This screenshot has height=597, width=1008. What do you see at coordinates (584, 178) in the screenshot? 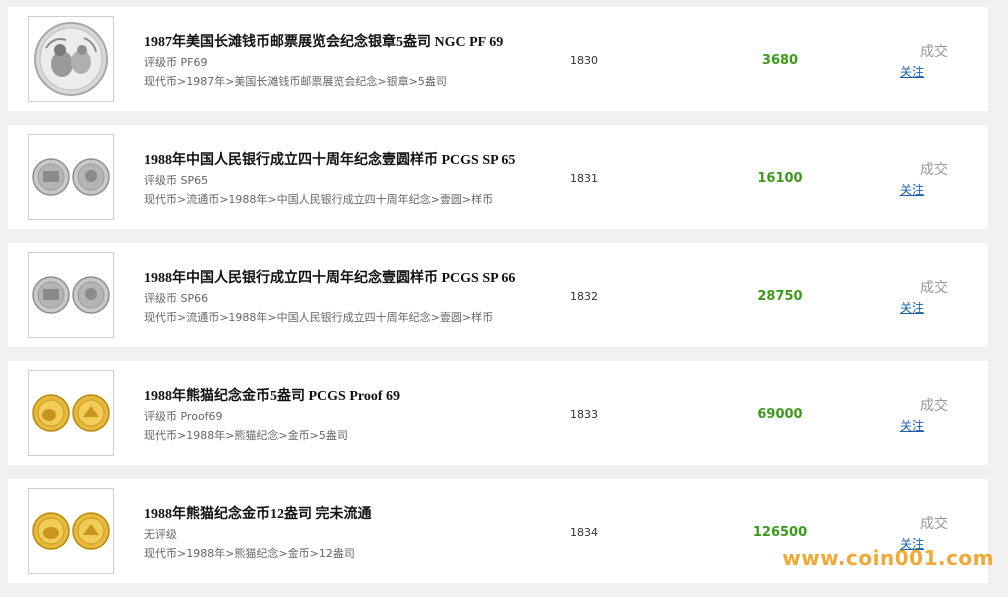
I see `lot-number: 1831` at bounding box center [584, 178].